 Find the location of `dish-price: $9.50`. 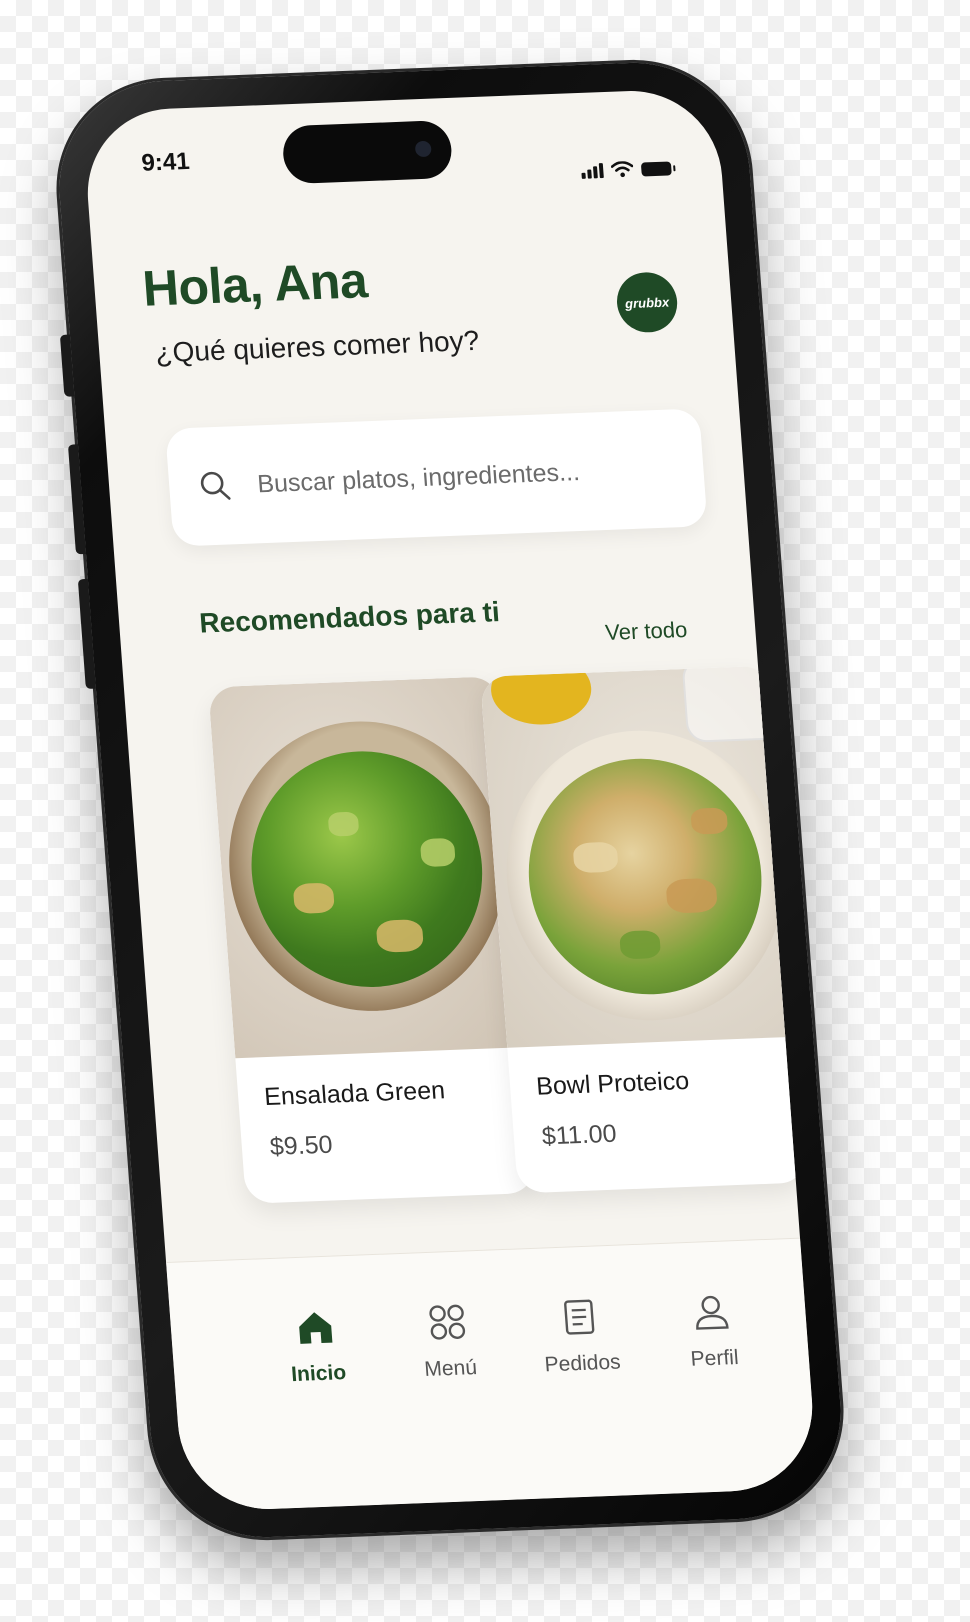

dish-price: $9.50 is located at coordinates (301, 1145).